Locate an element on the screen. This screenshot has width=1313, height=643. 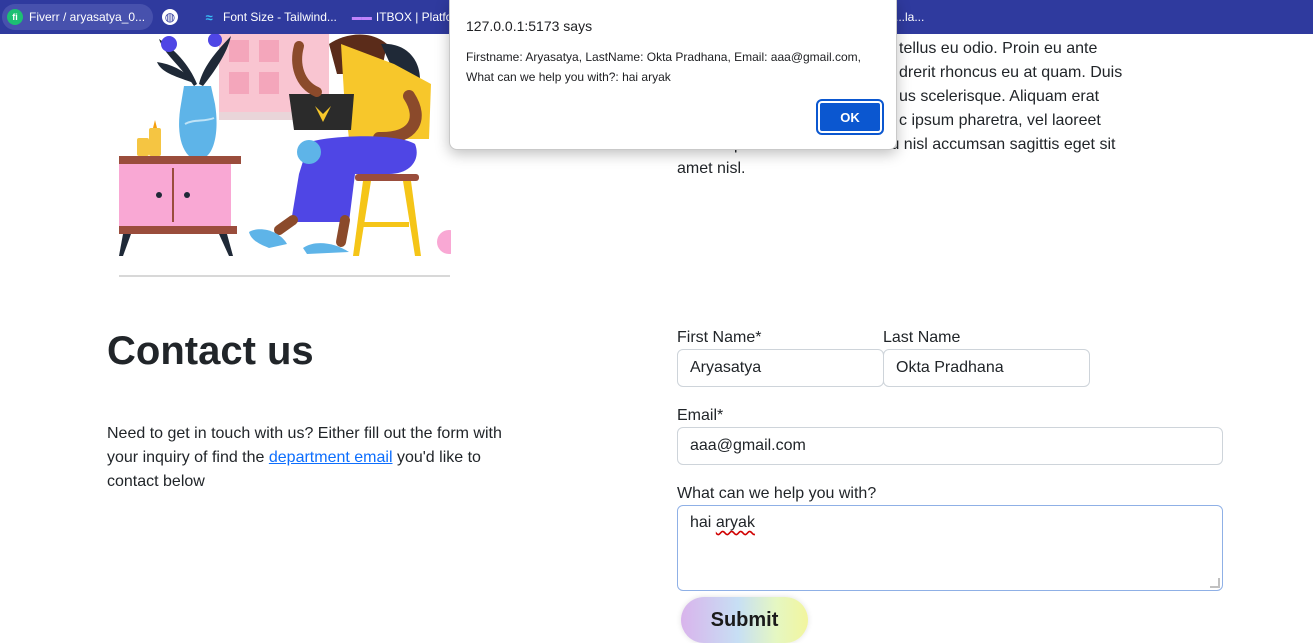
last-name-input: Okta Pradhana is located at coordinates (986, 368).